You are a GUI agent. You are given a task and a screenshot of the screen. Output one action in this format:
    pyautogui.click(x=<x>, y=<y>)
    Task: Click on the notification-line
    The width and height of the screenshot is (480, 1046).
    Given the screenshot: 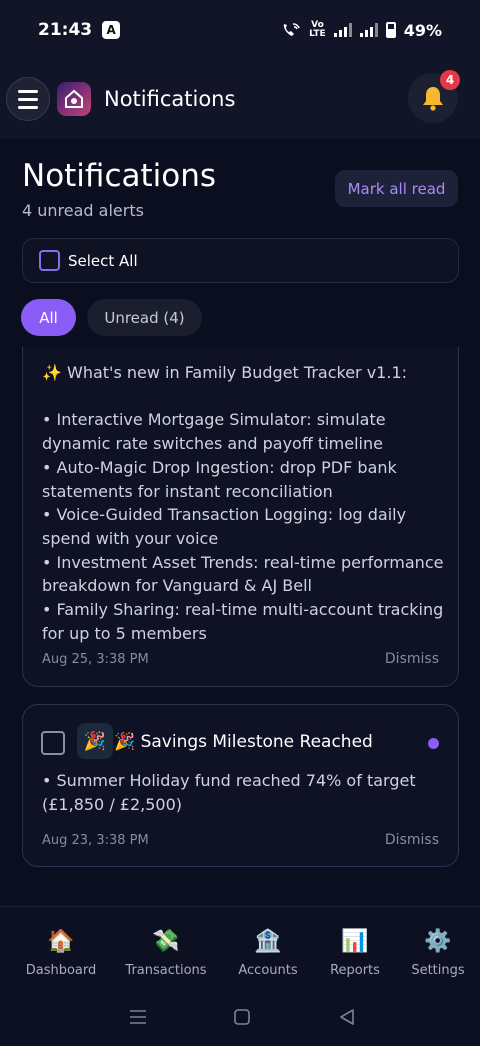 What is the action you would take?
    pyautogui.click(x=244, y=397)
    